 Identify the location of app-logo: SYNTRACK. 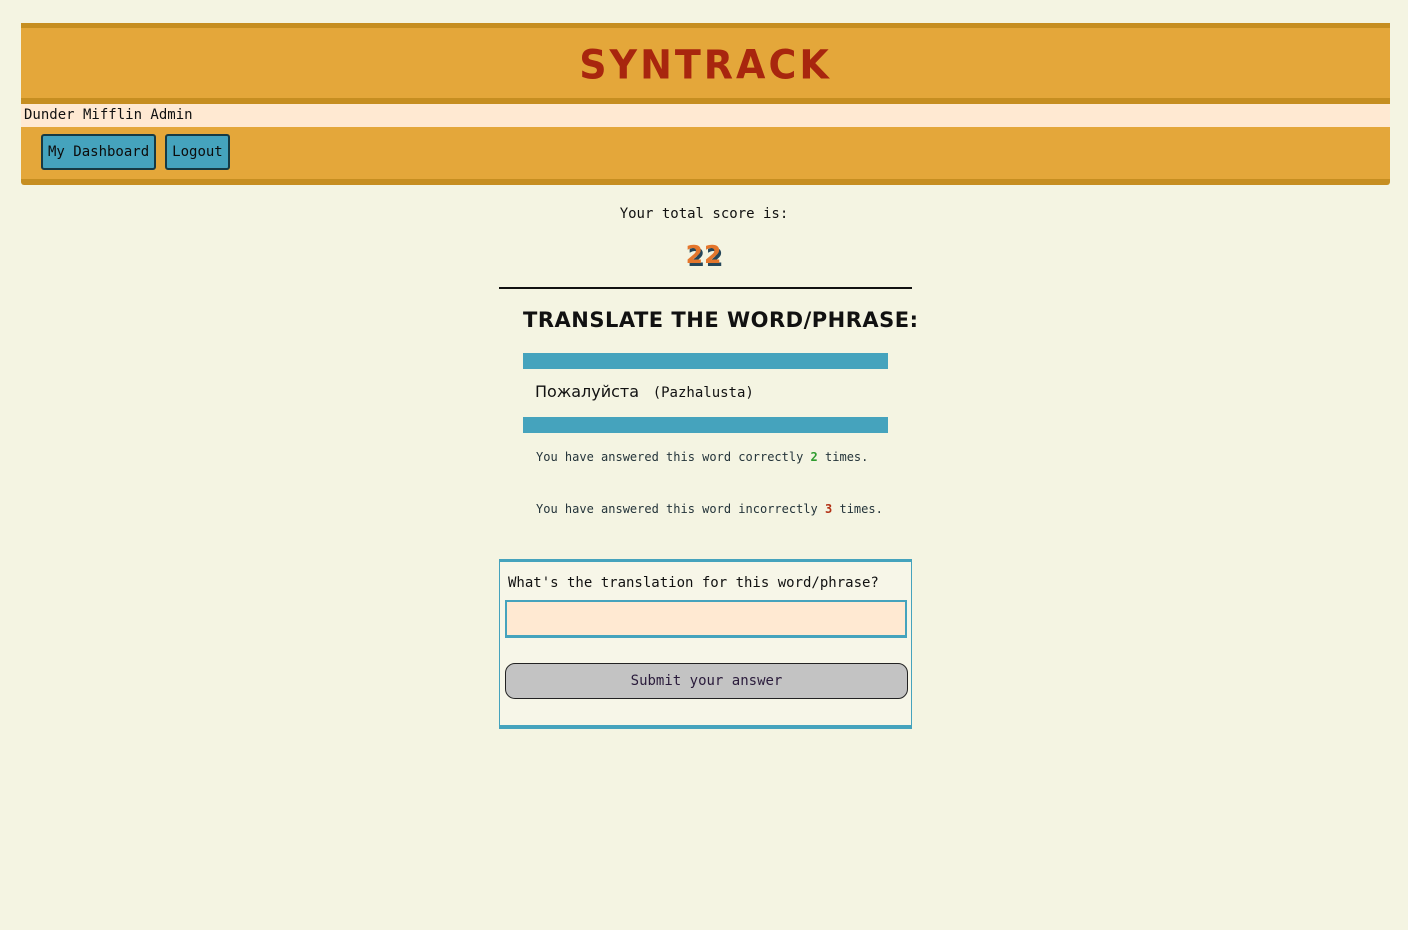
(705, 65).